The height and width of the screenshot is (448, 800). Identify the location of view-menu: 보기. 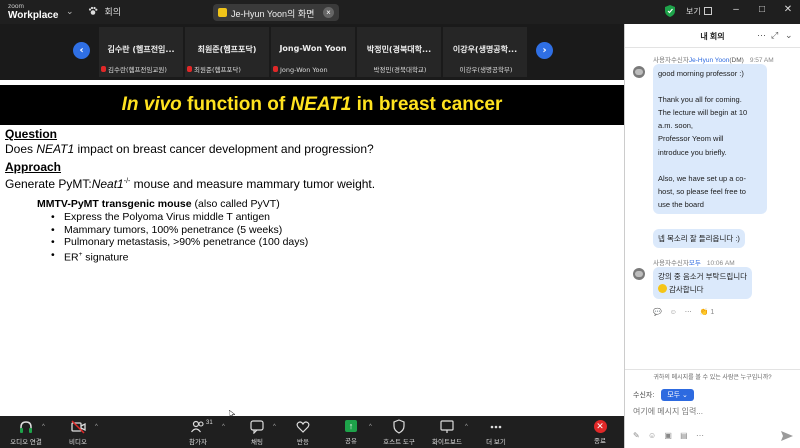
(699, 11).